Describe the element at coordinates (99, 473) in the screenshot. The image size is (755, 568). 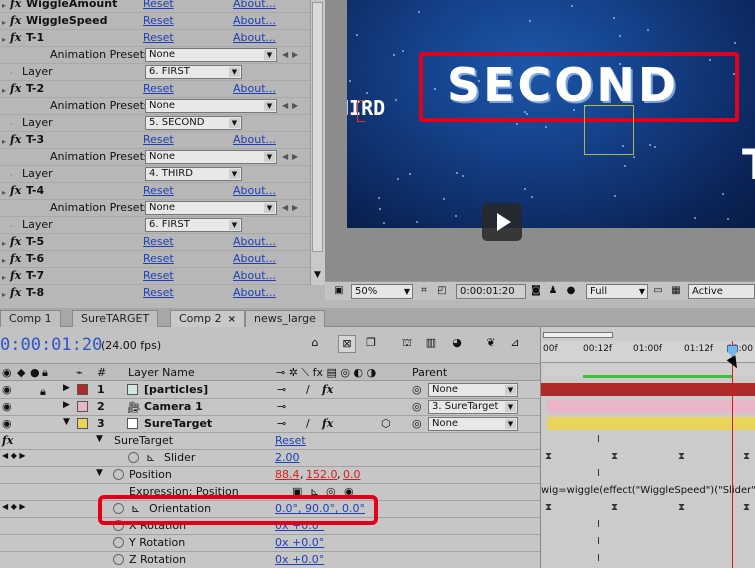
I see `collapse-triangle-icon: ▼` at that location.